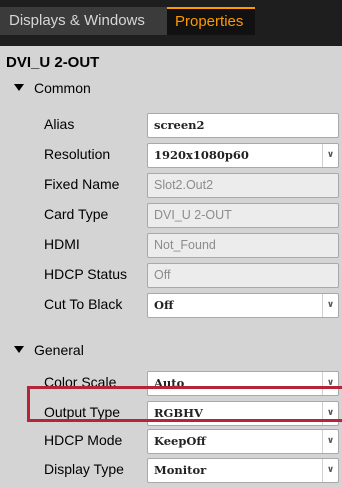 This screenshot has height=487, width=342. I want to click on cut-to-black-label: Cut To Black, so click(83, 304).